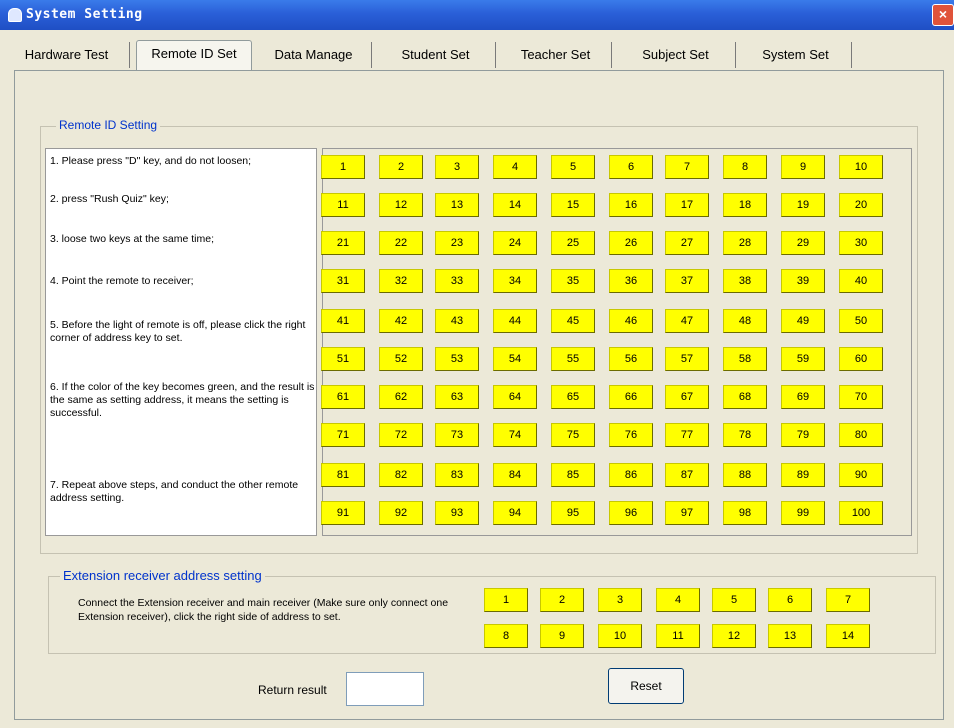 The height and width of the screenshot is (728, 954). Describe the element at coordinates (745, 205) in the screenshot. I see `remote-id-key-18: 18` at that location.